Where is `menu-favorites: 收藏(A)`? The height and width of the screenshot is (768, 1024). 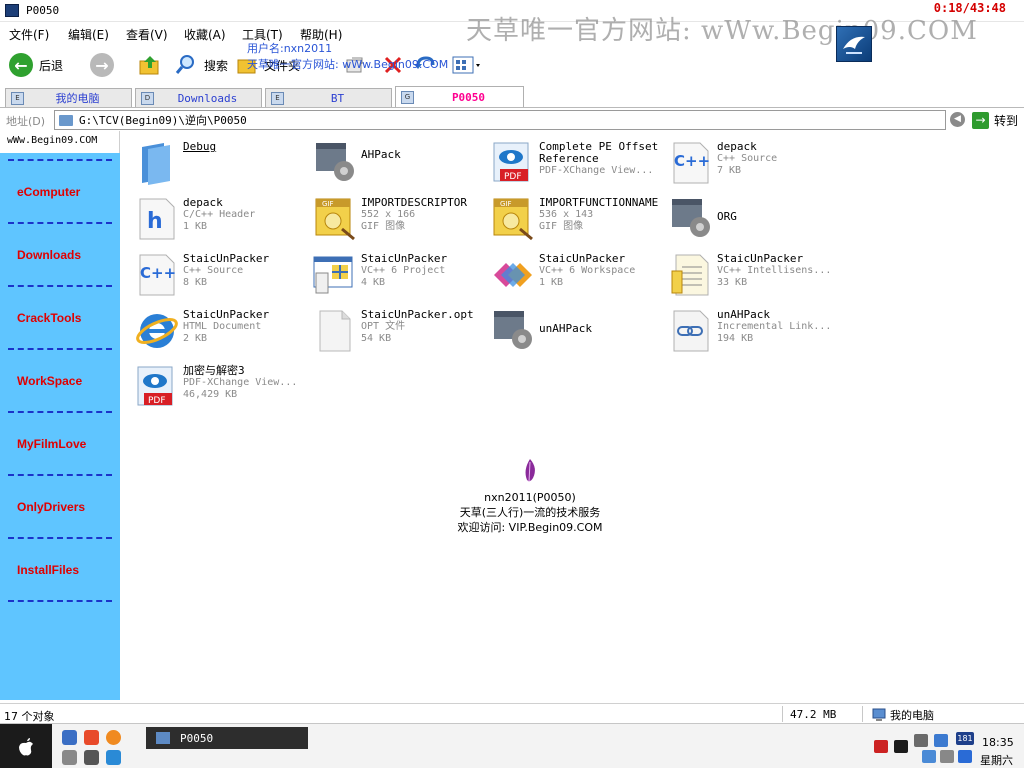 menu-favorites: 收藏(A) is located at coordinates (205, 34).